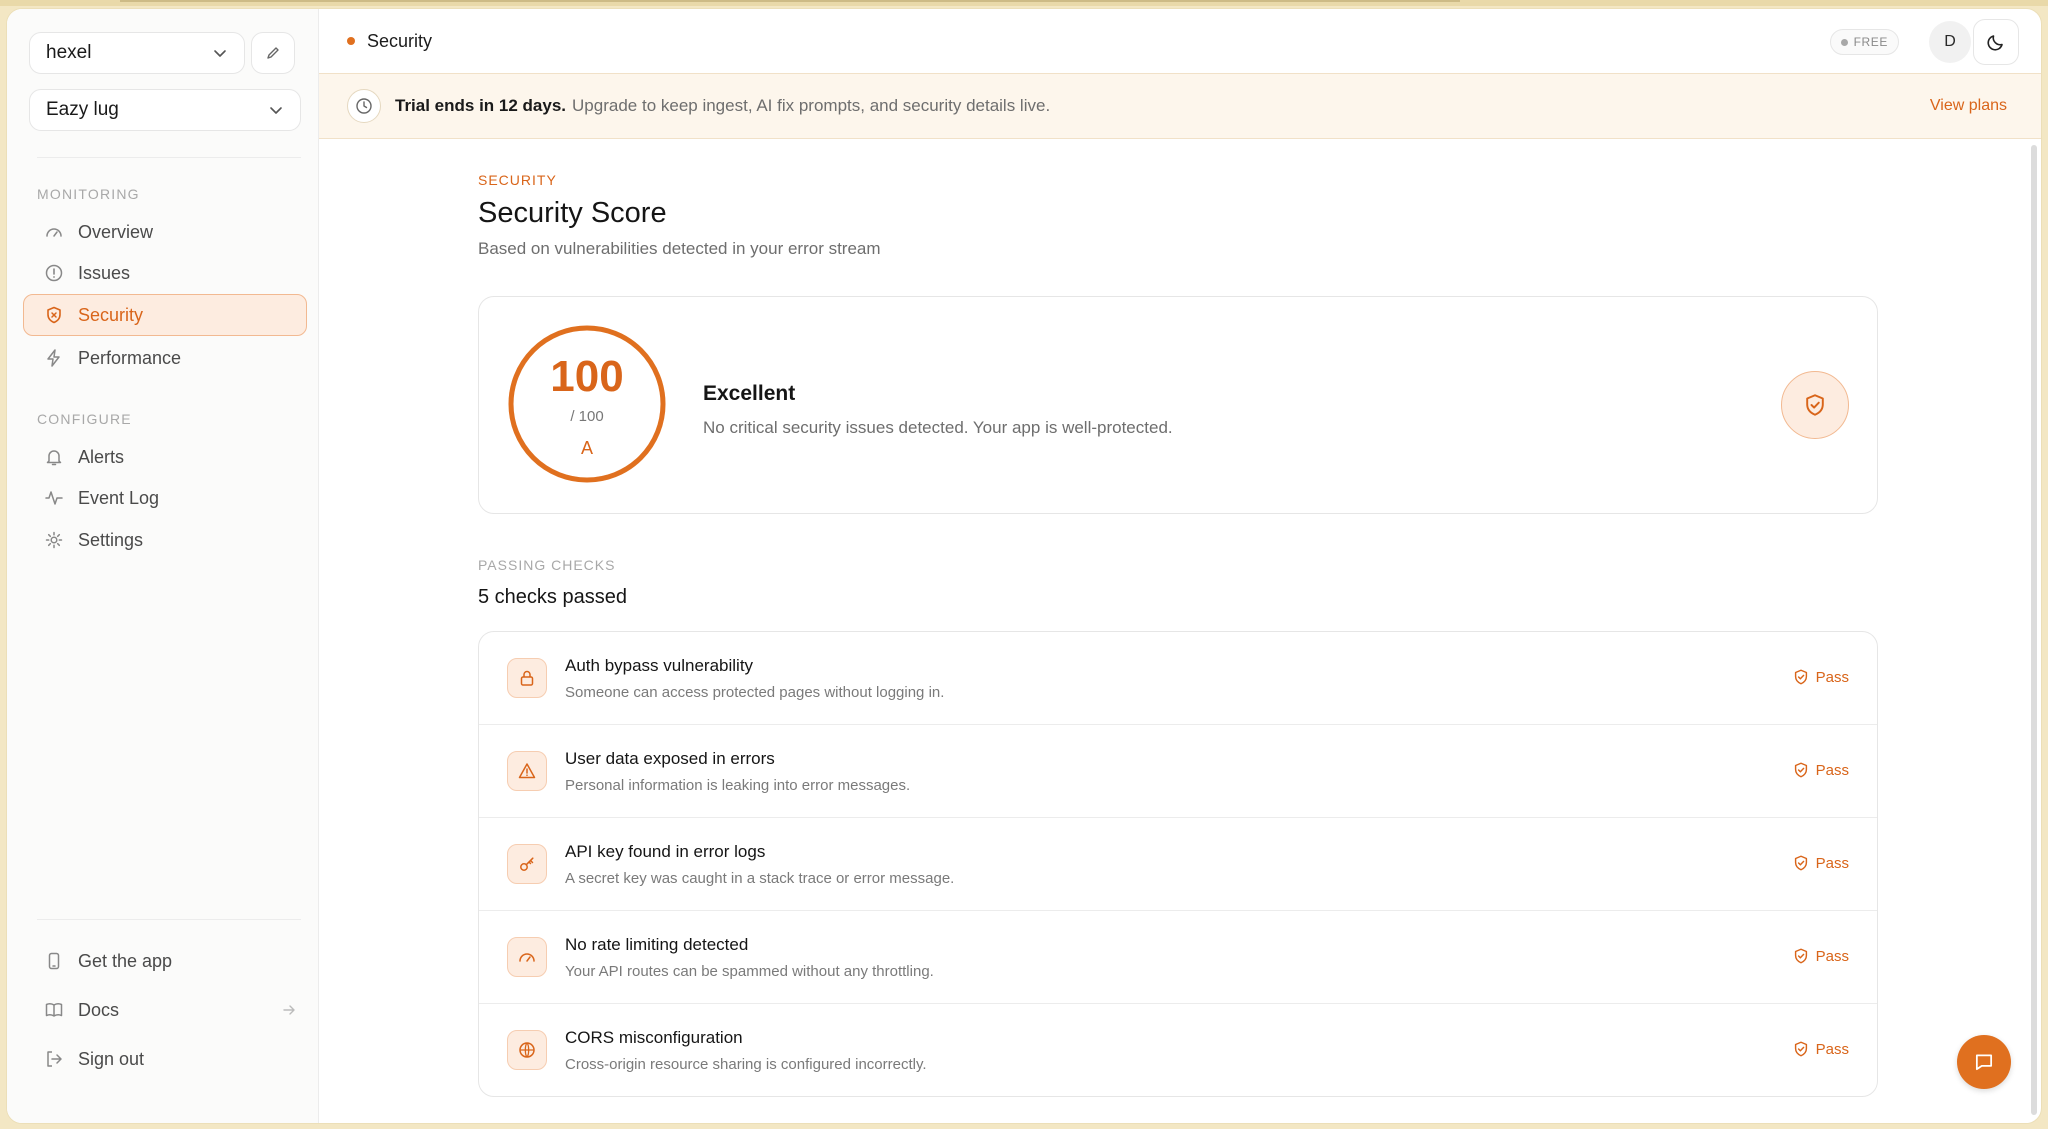 The width and height of the screenshot is (2048, 1129). I want to click on score-label: Excellent, so click(749, 393).